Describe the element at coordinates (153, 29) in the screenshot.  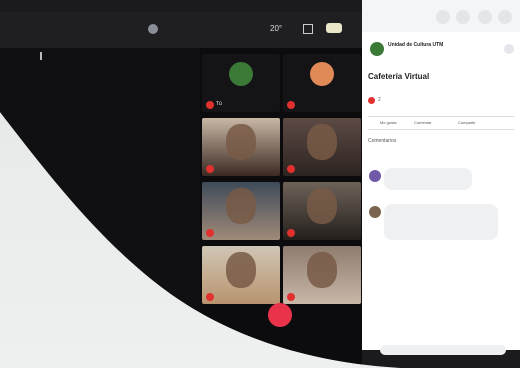
I see `host-avatar` at that location.